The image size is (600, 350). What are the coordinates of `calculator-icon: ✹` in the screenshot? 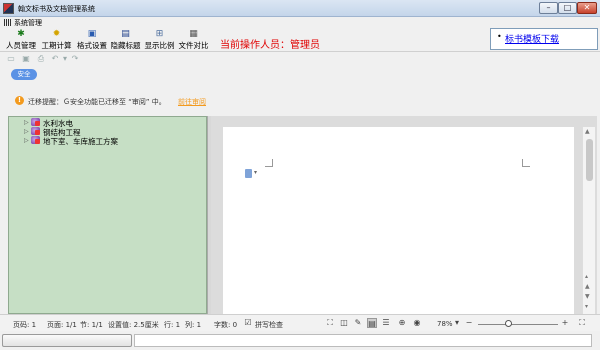 It's located at (56, 34).